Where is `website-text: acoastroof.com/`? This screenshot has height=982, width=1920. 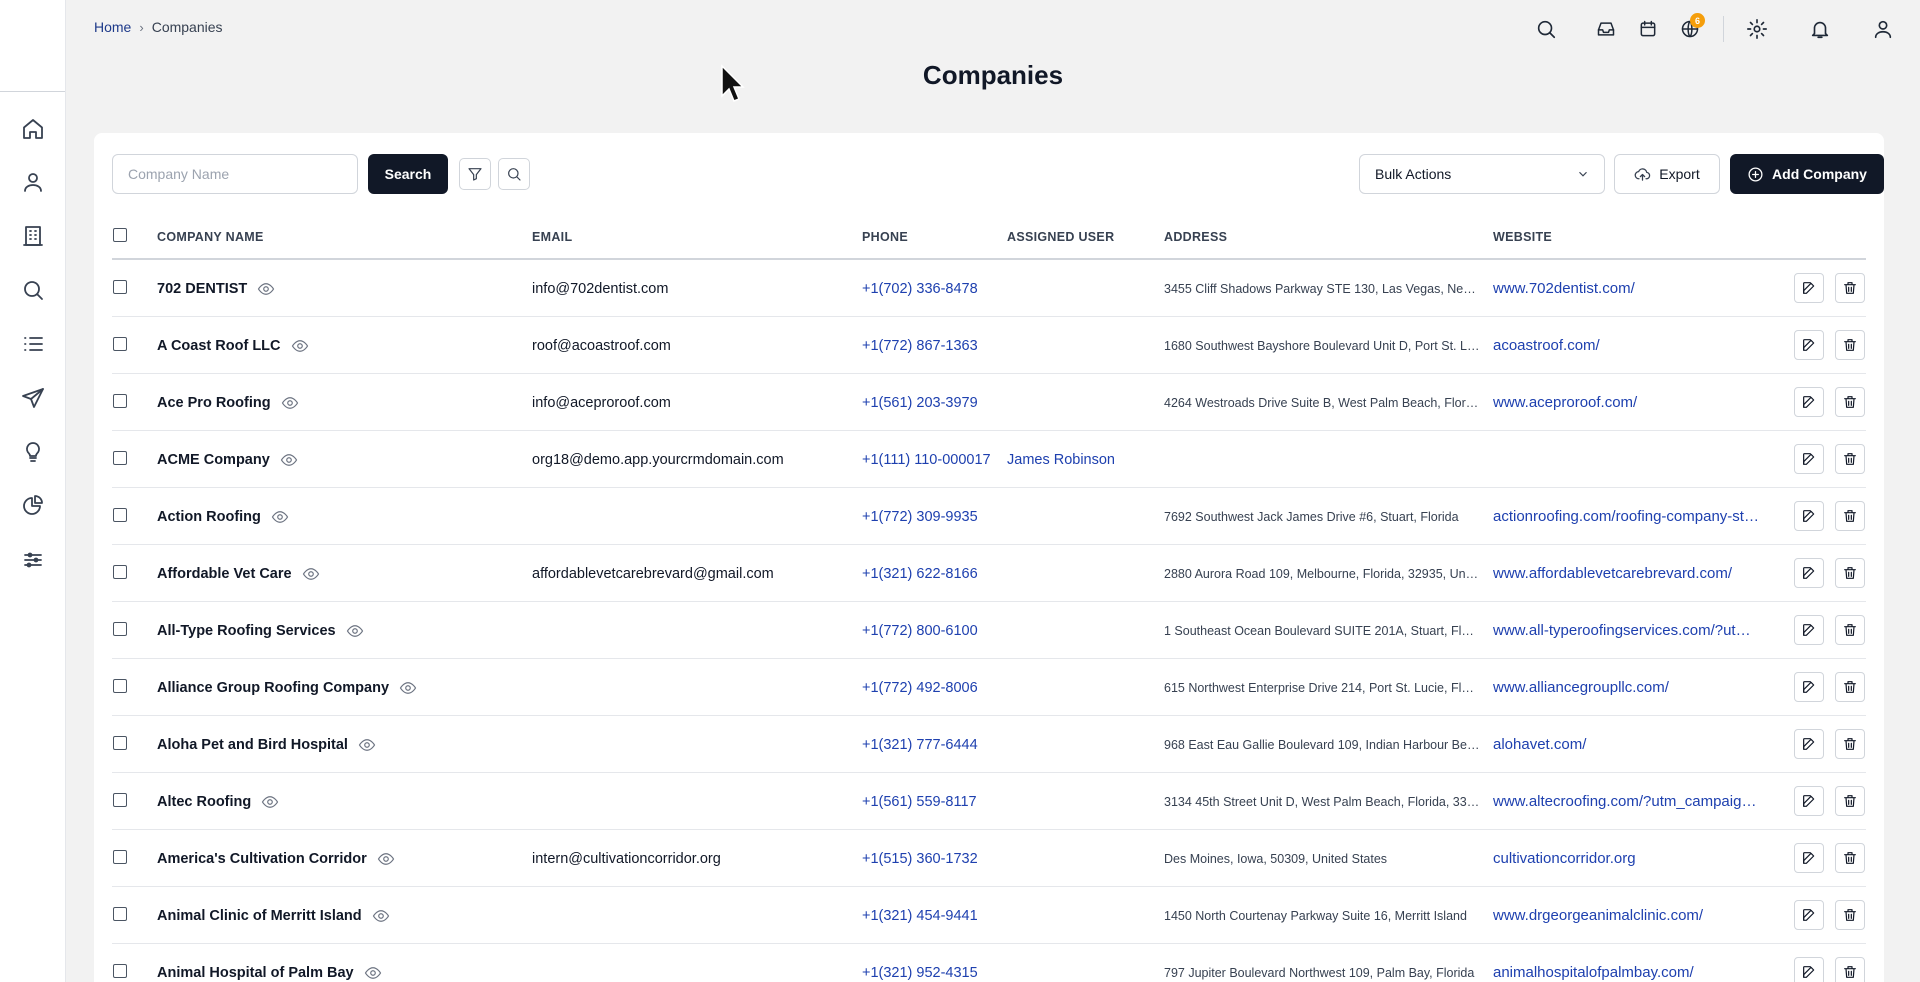 website-text: acoastroof.com/ is located at coordinates (1628, 345).